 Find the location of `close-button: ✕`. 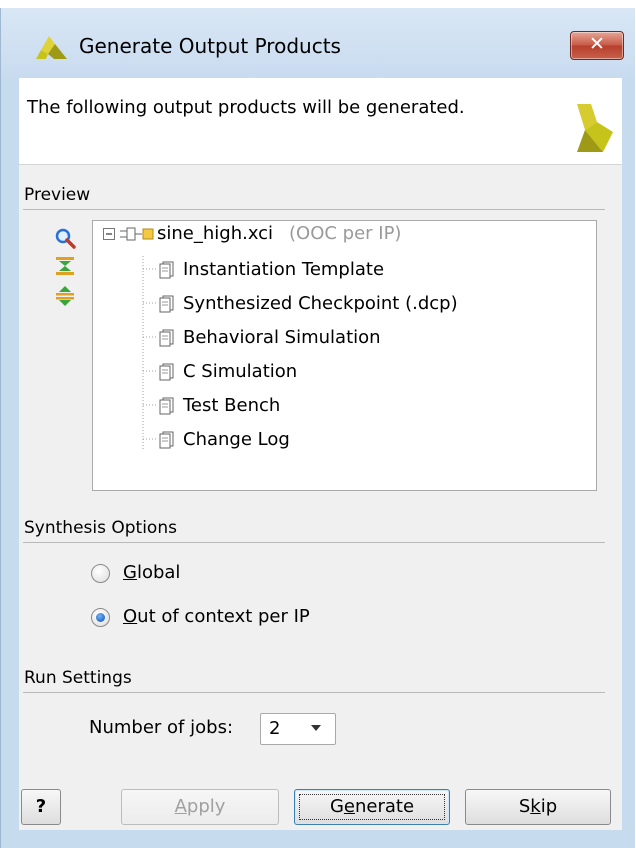

close-button: ✕ is located at coordinates (597, 45).